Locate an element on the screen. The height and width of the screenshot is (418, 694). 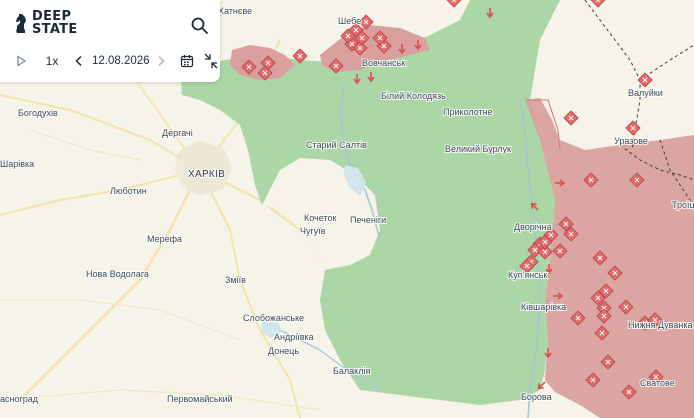
label-kivsharivka: Ківшарівка is located at coordinates (543, 307).